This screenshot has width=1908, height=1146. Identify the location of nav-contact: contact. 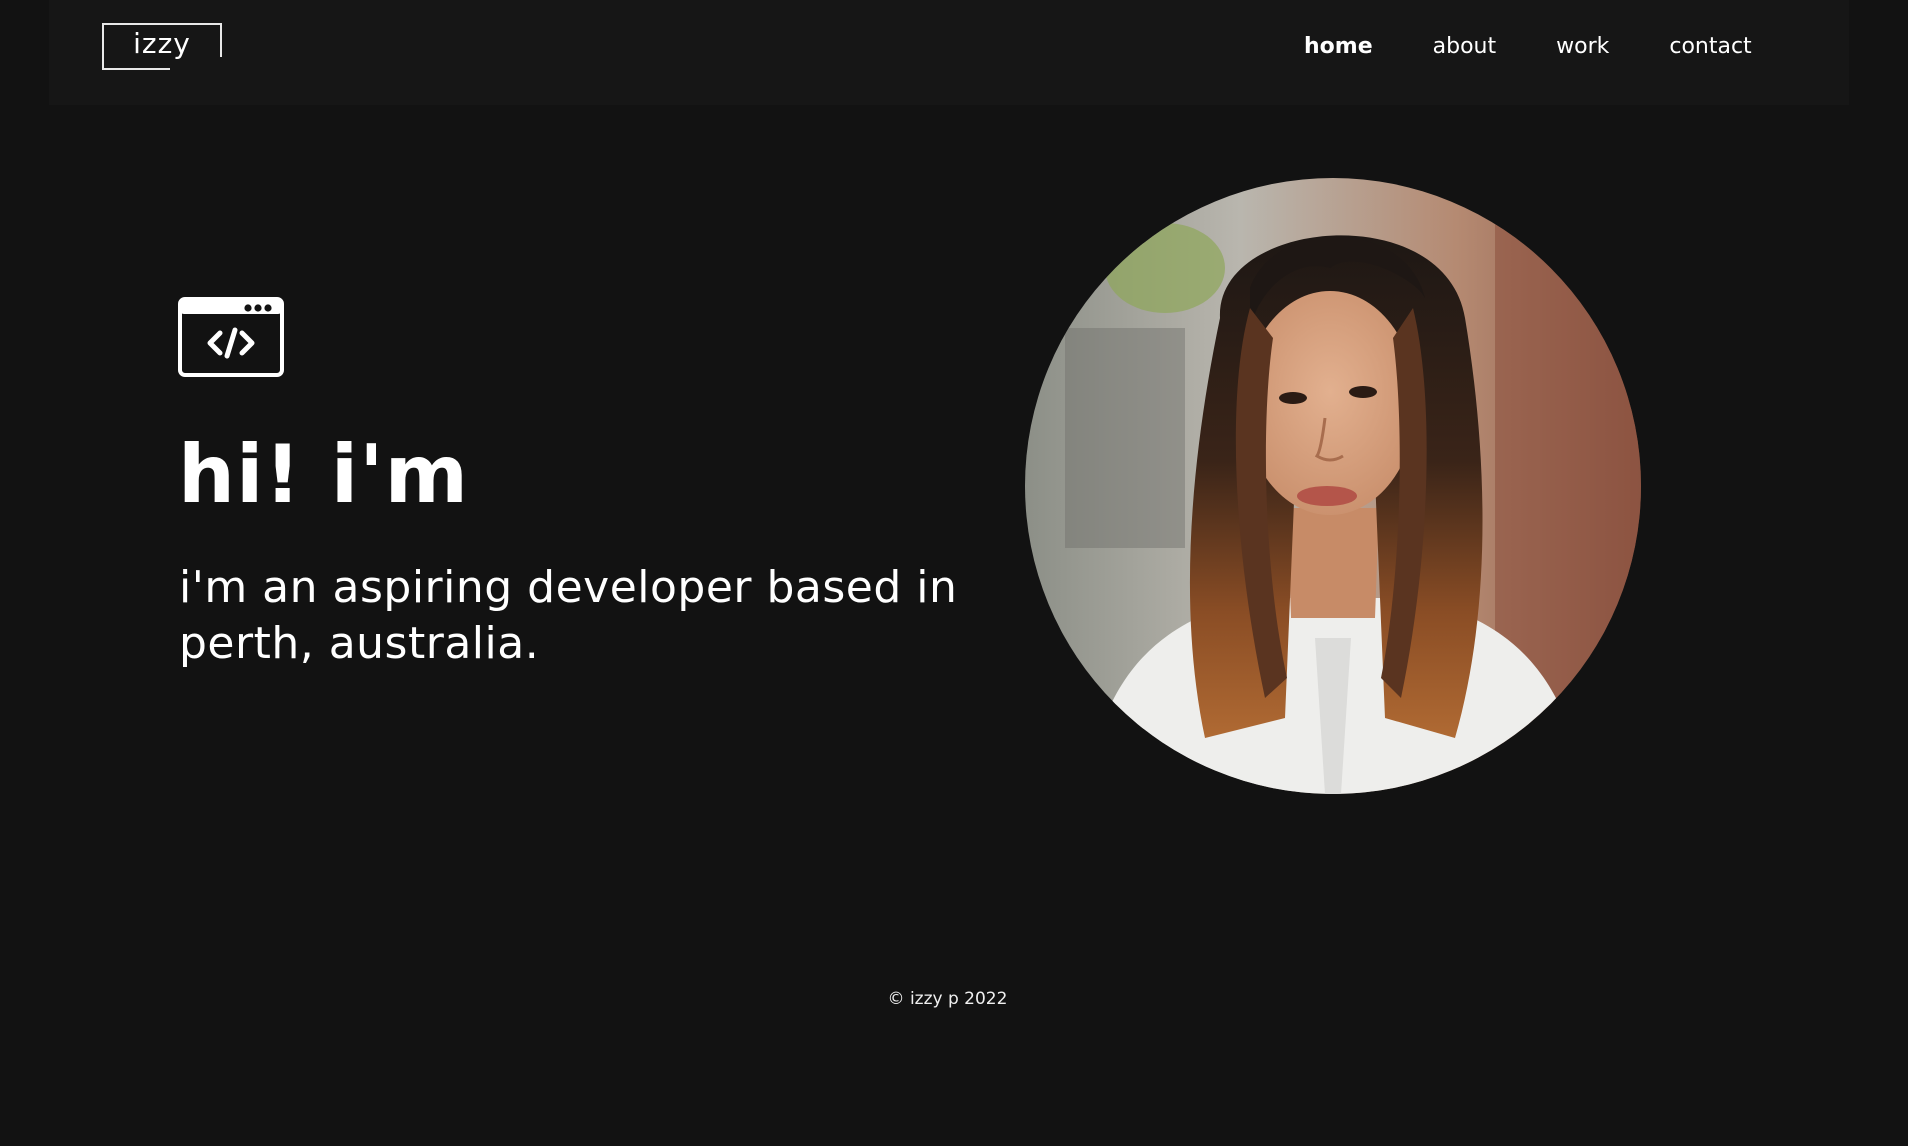
(1710, 47).